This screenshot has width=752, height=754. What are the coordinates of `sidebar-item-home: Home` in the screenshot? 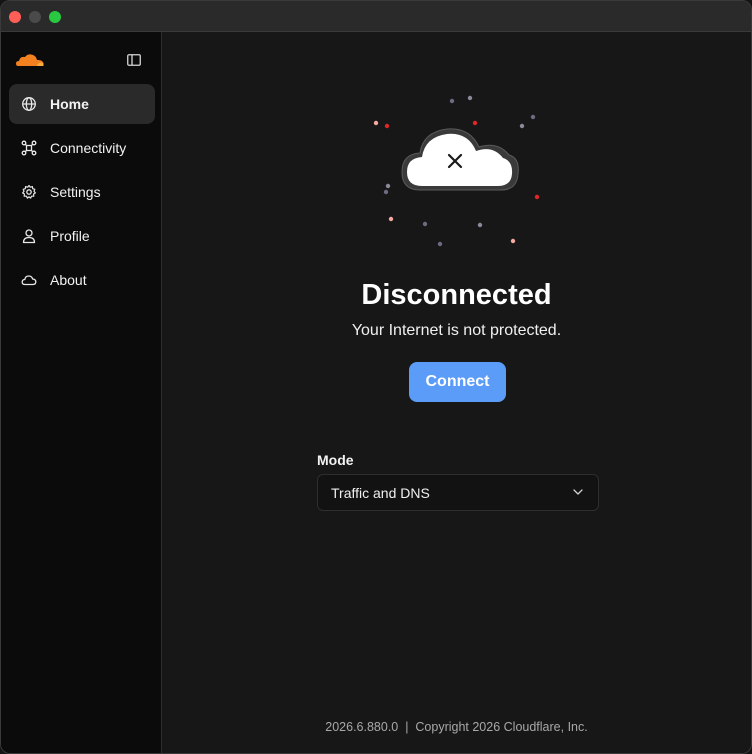 It's located at (82, 104).